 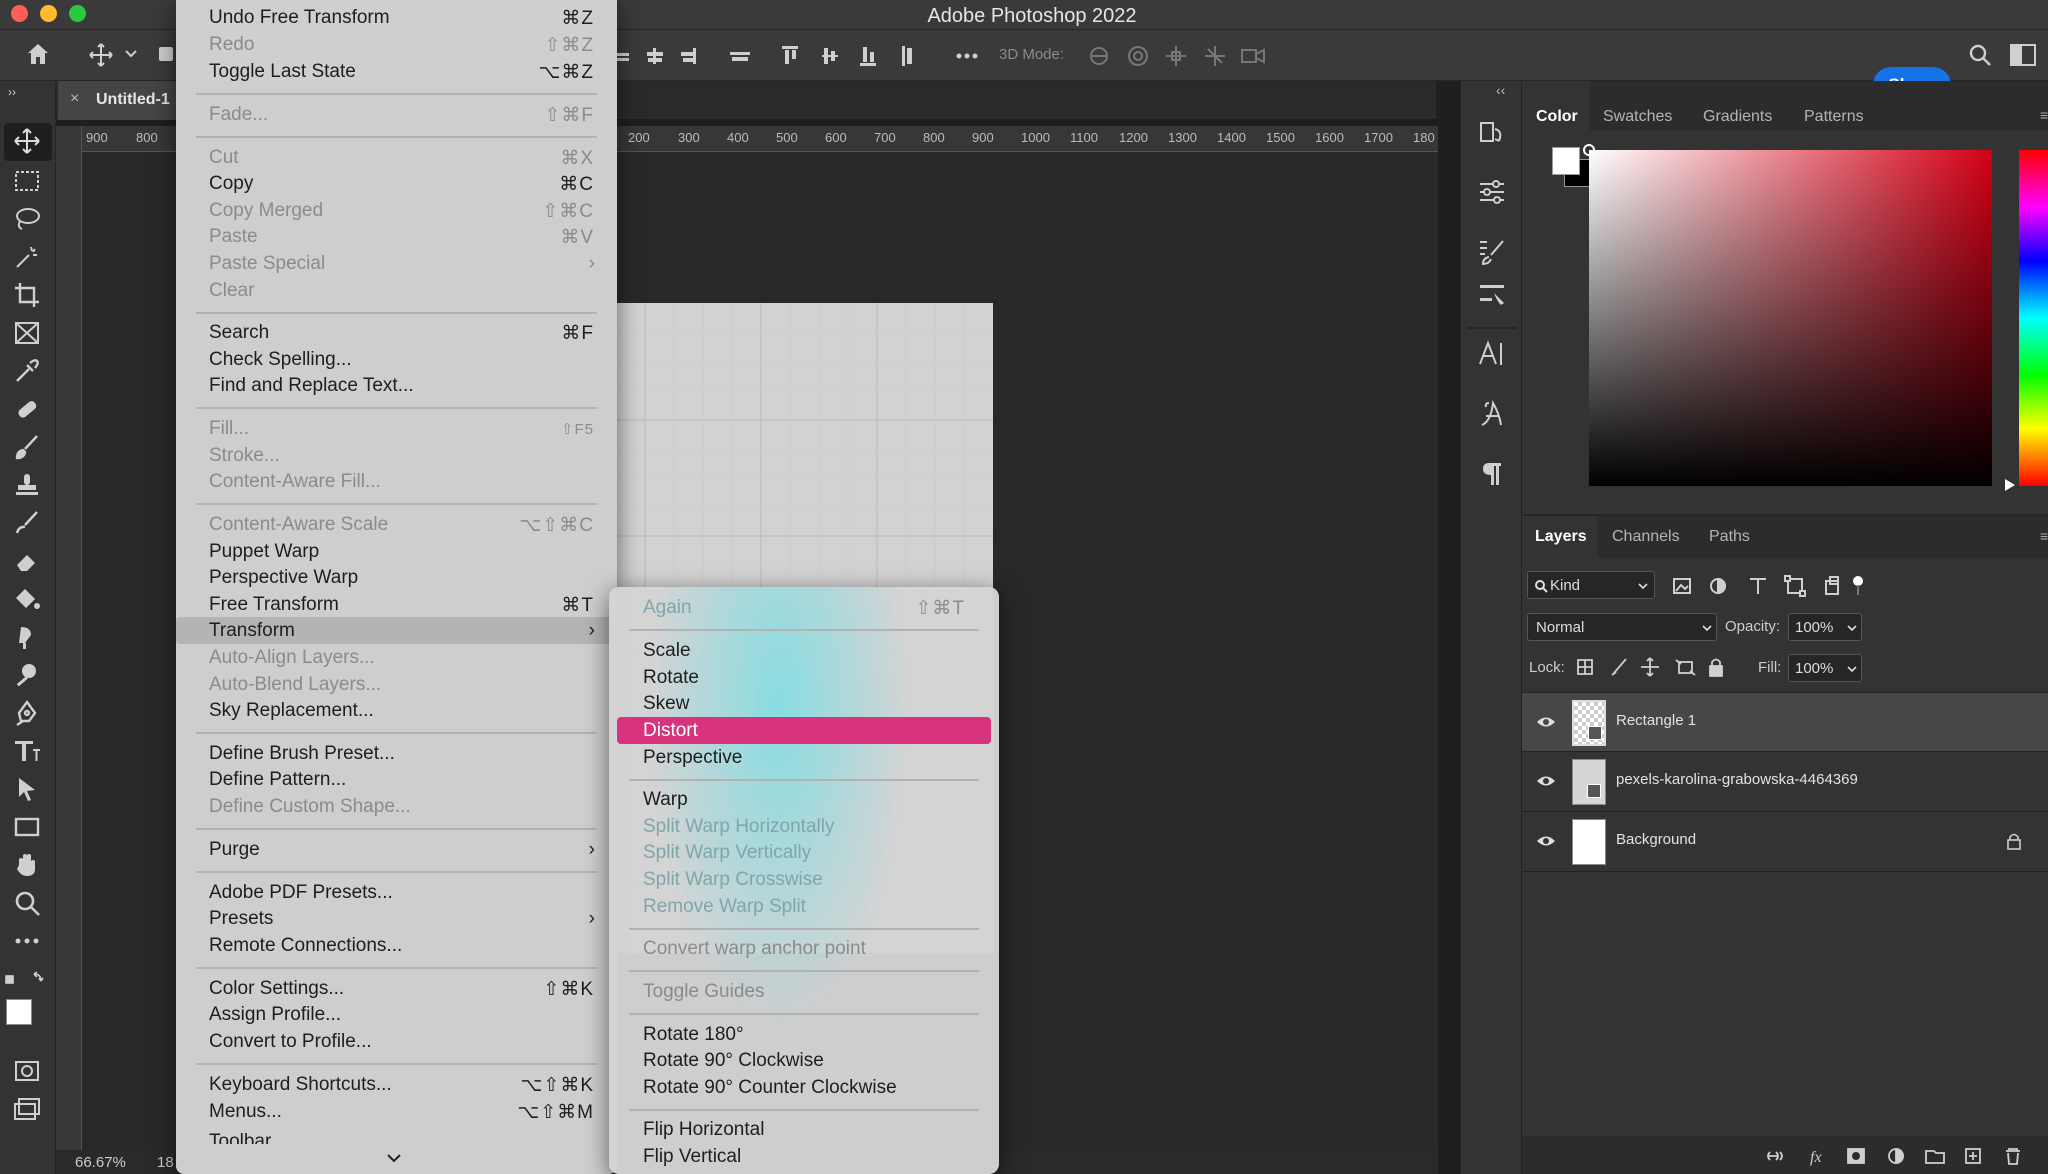 What do you see at coordinates (804, 1034) in the screenshot?
I see `submenu-item-rotate-180: Rotate 180°` at bounding box center [804, 1034].